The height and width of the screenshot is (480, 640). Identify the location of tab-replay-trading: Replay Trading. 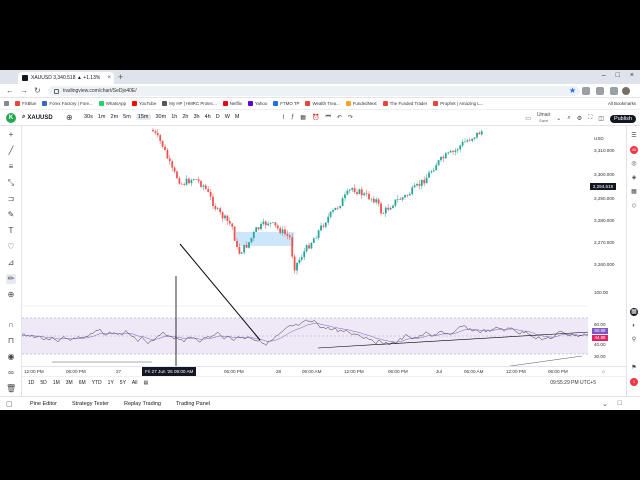
(142, 404).